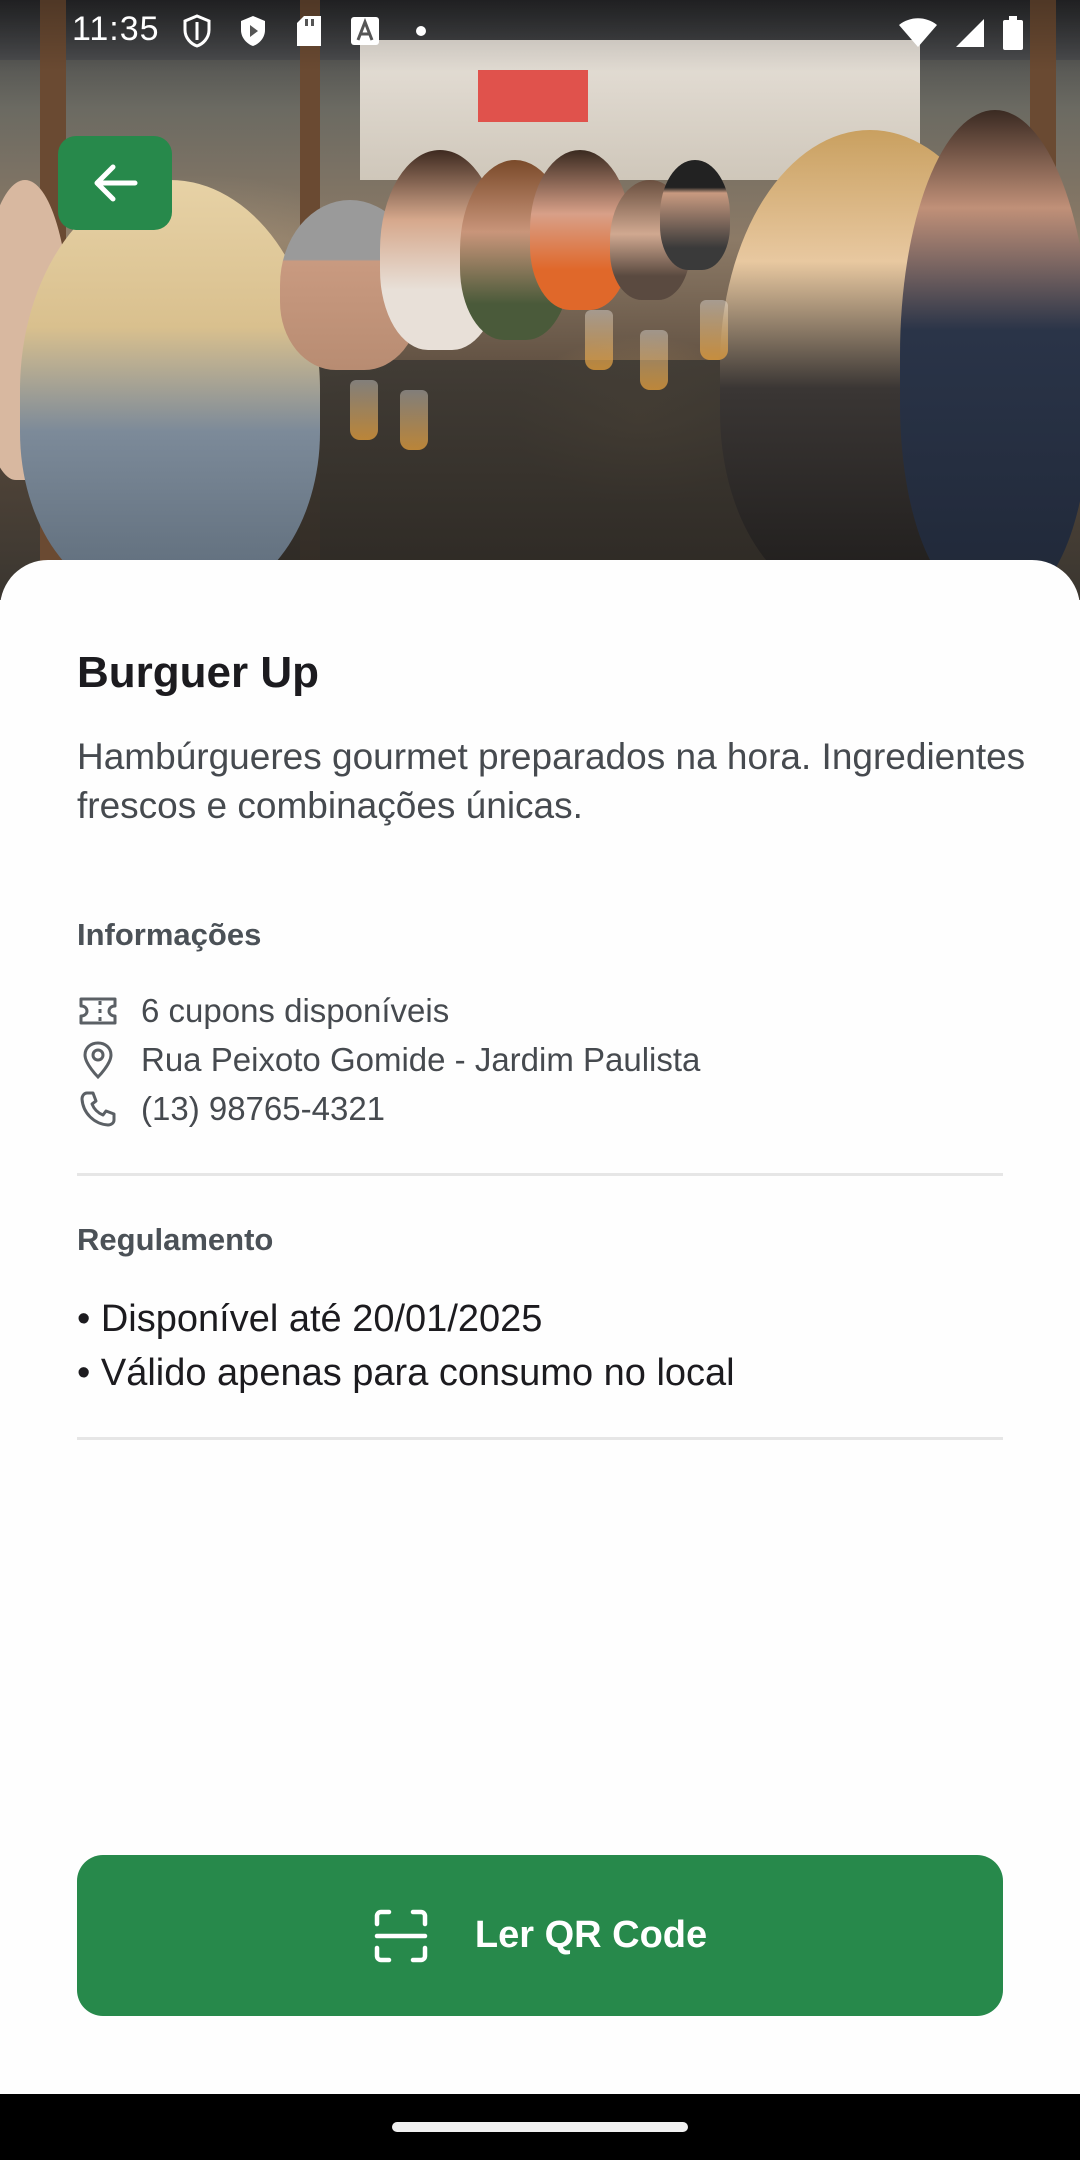 The height and width of the screenshot is (2160, 1080). What do you see at coordinates (197, 31) in the screenshot?
I see `shield-icon` at bounding box center [197, 31].